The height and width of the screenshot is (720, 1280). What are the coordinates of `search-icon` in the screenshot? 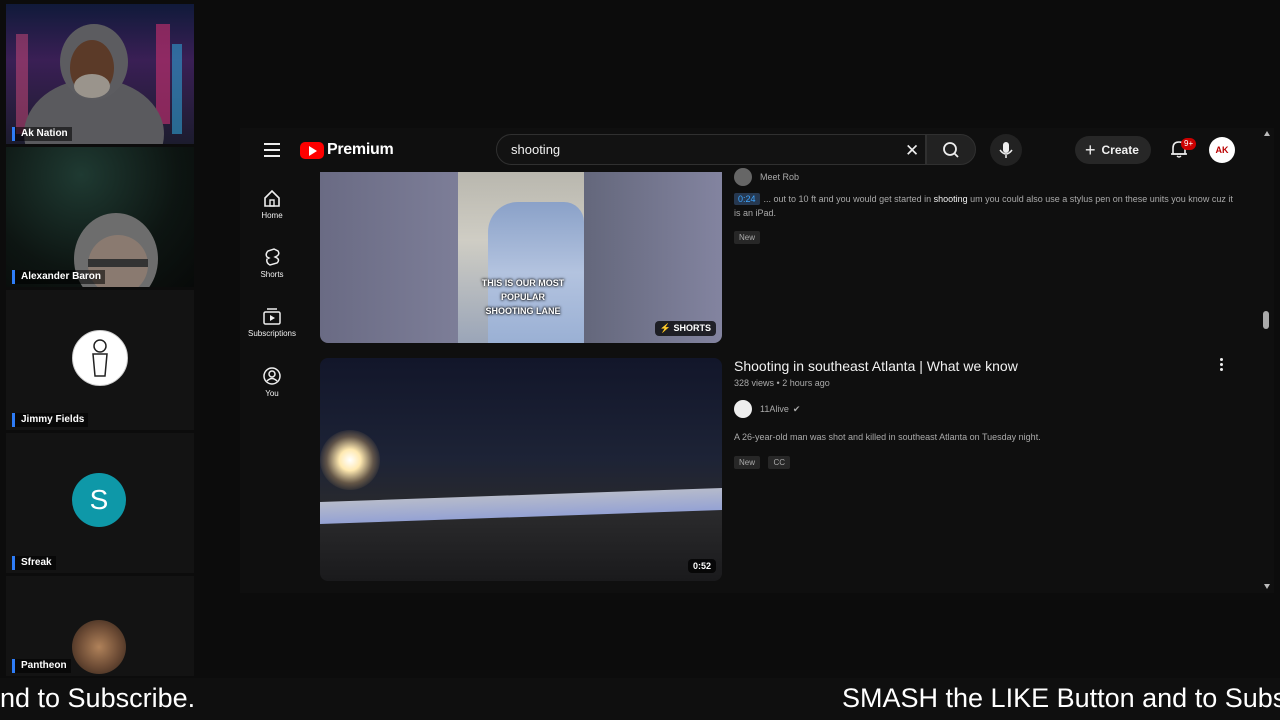 It's located at (951, 150).